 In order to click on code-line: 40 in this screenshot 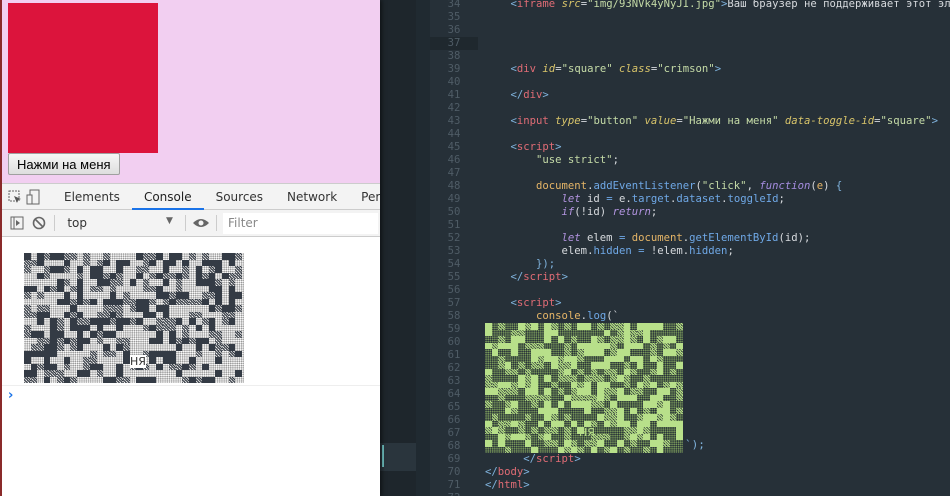, I will do `click(690, 82)`.